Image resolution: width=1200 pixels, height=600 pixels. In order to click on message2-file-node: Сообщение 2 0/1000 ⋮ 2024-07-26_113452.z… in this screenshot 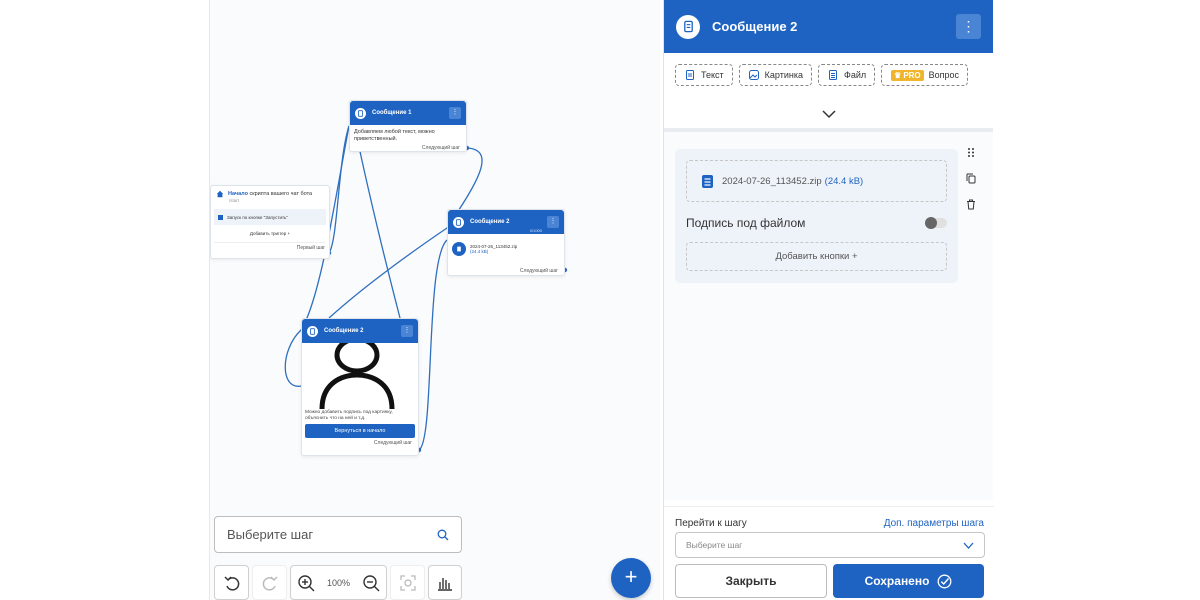, I will do `click(506, 242)`.